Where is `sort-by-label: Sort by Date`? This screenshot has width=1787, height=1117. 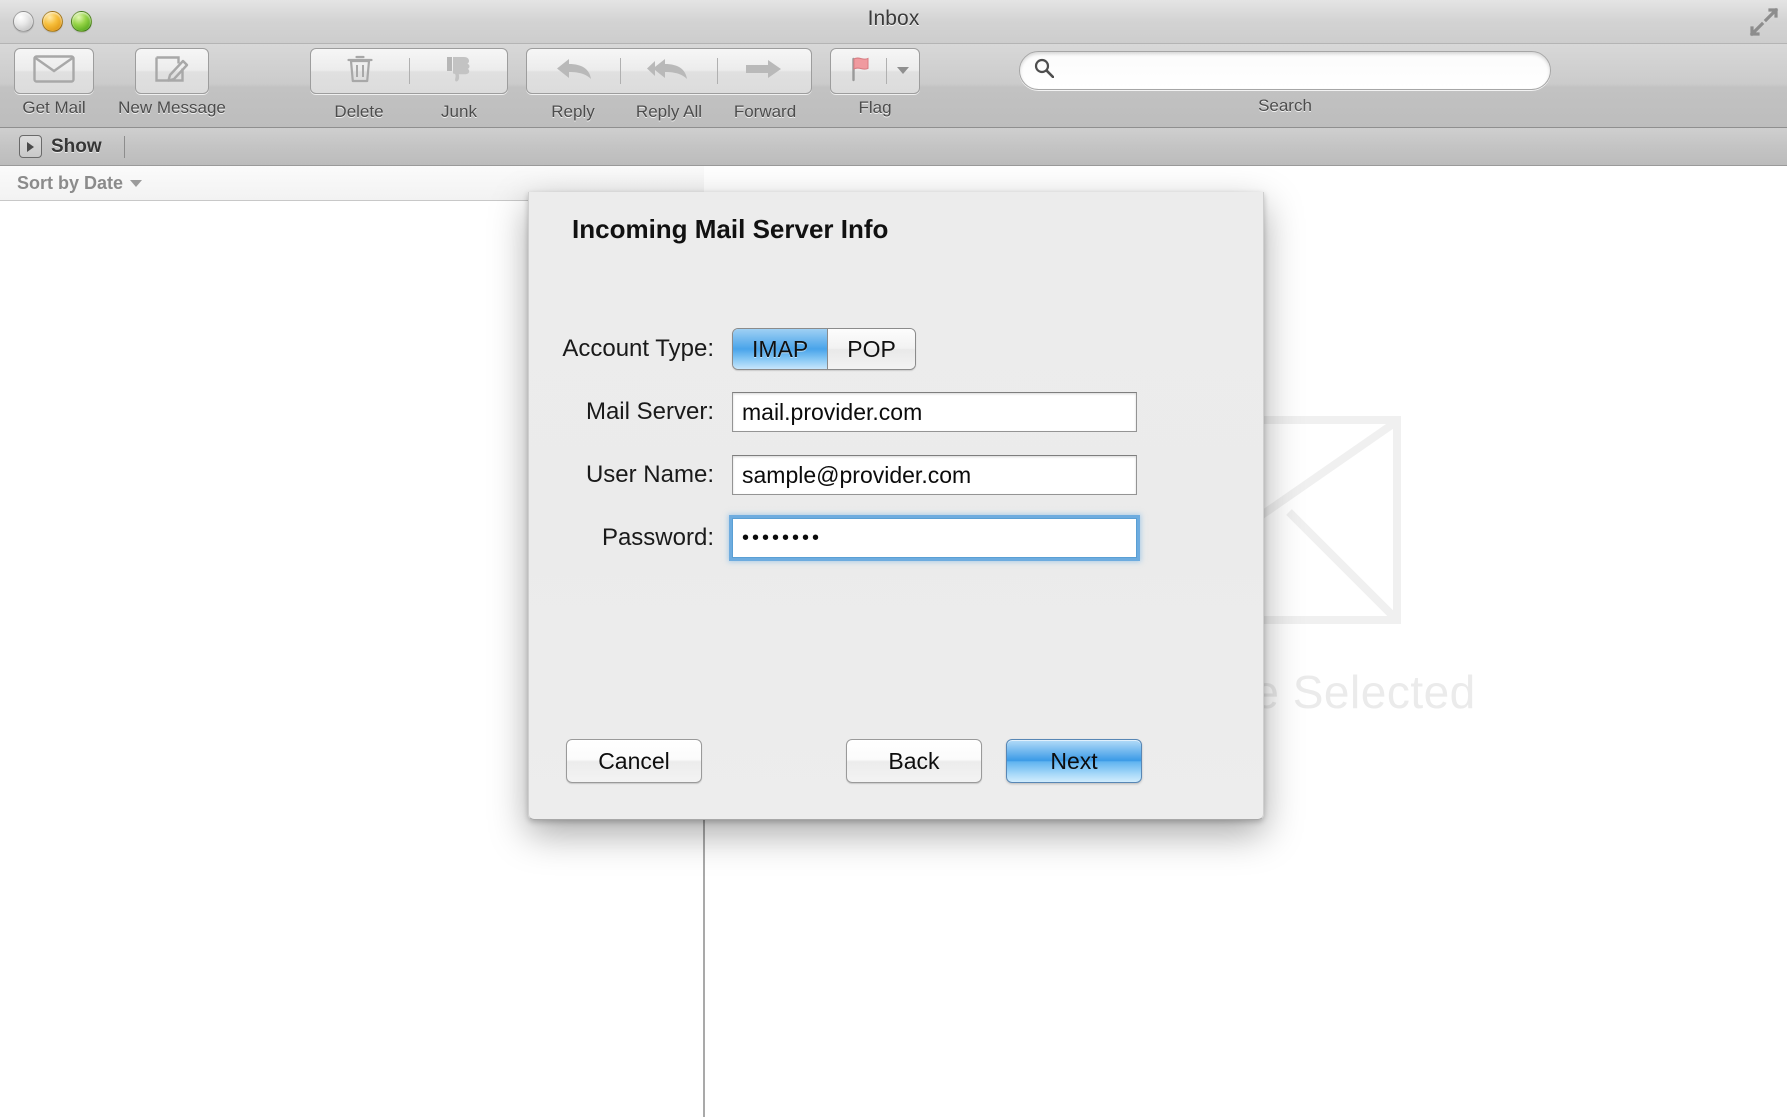
sort-by-label: Sort by Date is located at coordinates (70, 182).